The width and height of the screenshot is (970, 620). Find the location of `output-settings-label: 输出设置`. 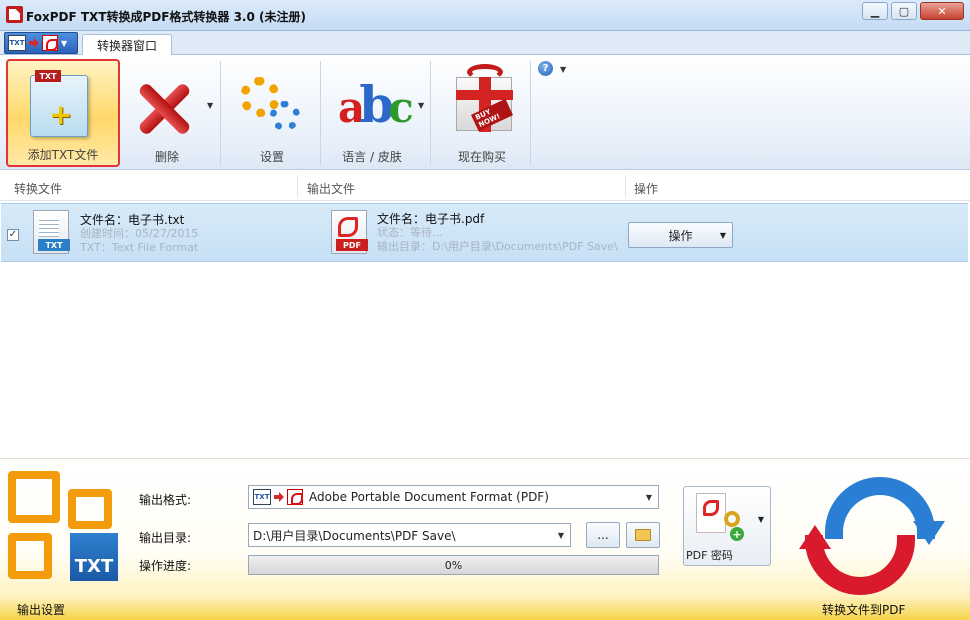

output-settings-label: 输出设置 is located at coordinates (41, 610).